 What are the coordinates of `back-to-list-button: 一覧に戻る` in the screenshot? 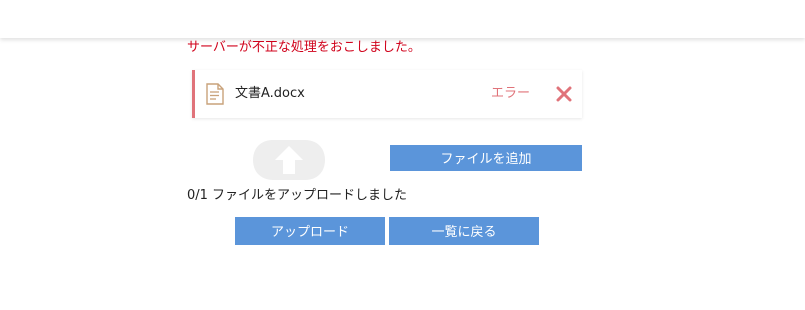 It's located at (464, 231).